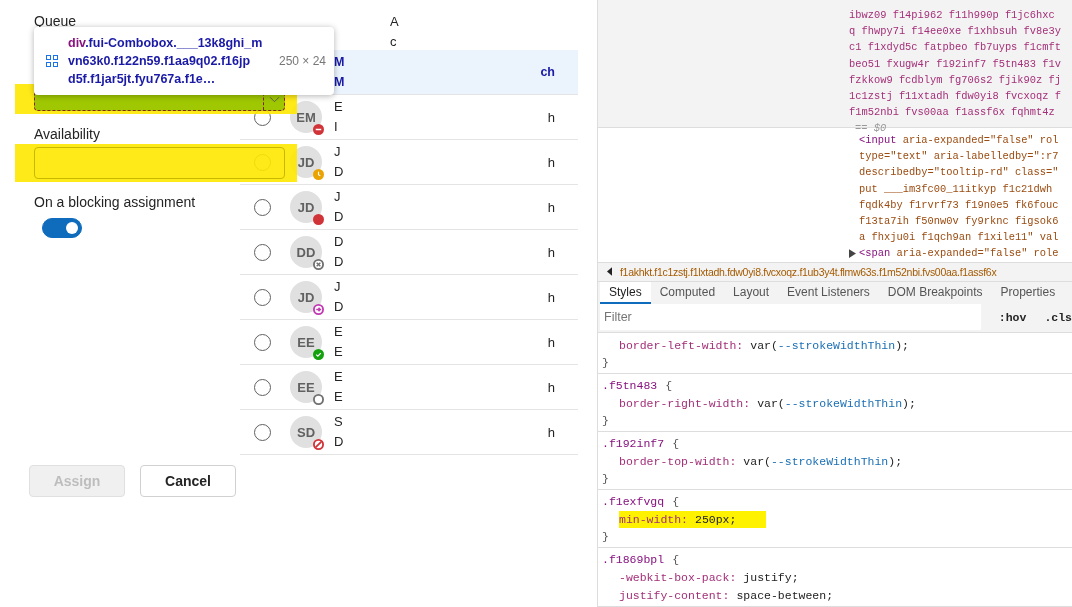  What do you see at coordinates (633, 501) in the screenshot?
I see `css-selector: .f1exfvgq` at bounding box center [633, 501].